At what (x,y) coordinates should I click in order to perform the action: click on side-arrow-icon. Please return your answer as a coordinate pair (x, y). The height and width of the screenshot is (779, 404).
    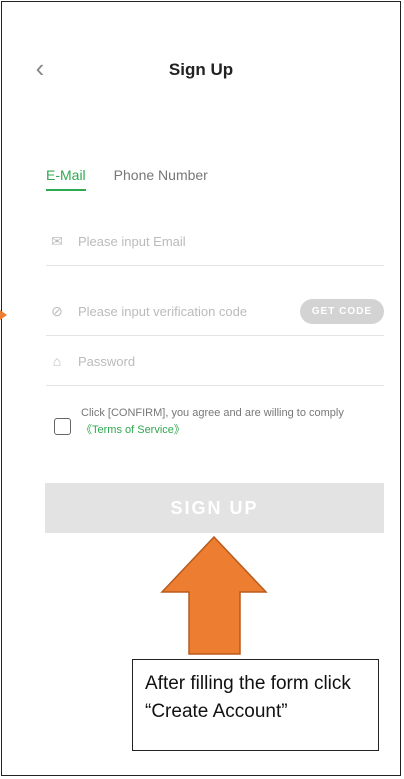
    Looking at the image, I should click on (3, 315).